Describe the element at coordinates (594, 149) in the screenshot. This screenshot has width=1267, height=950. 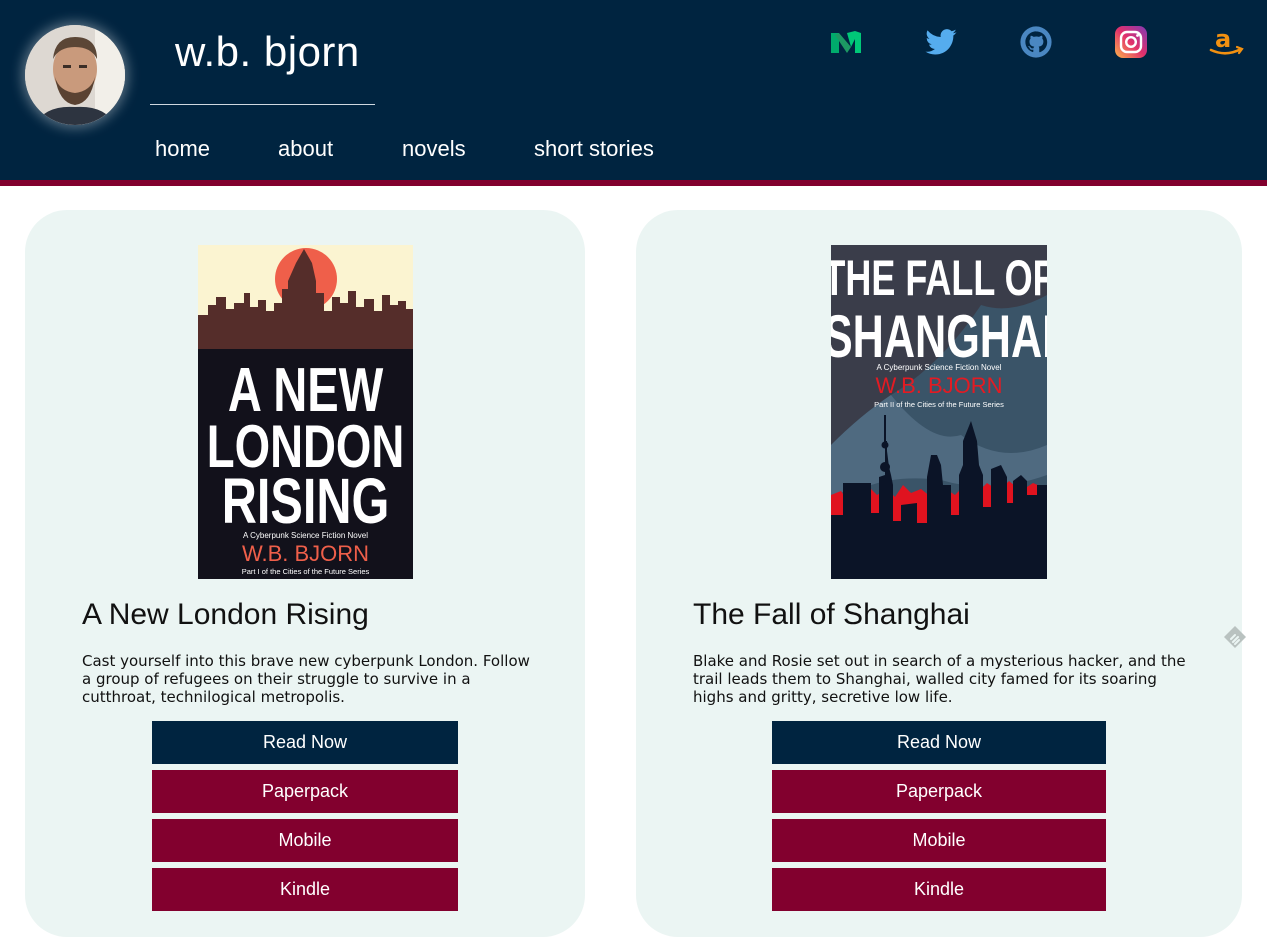
I see `nav-short-stories: short stories` at that location.